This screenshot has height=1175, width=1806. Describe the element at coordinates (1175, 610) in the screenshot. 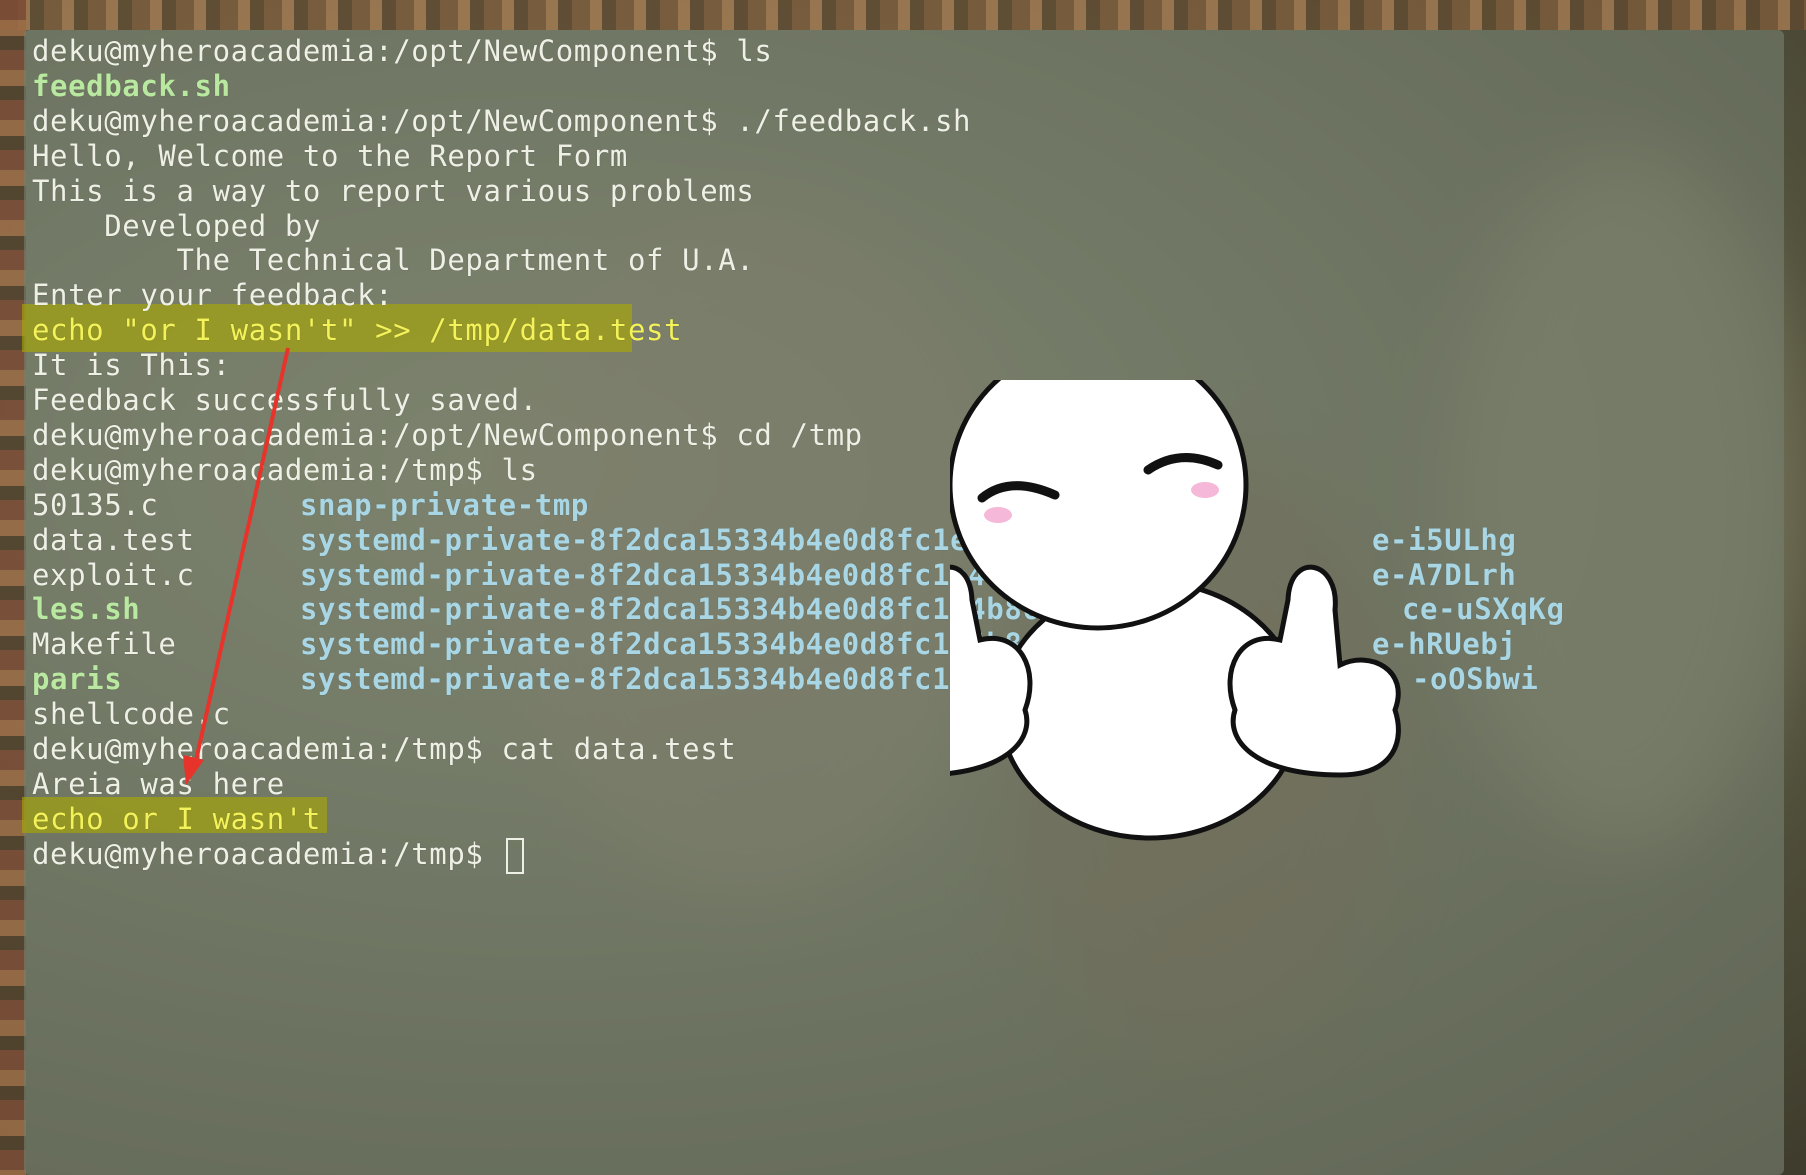

I see `thumbs-up-blob-character` at that location.